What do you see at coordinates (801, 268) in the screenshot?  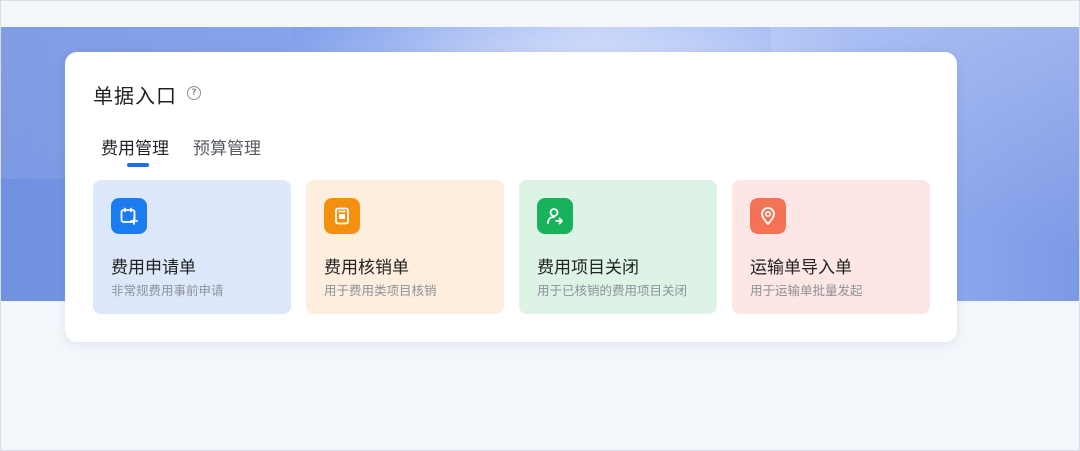 I see `tile-title: 运输单导入单` at bounding box center [801, 268].